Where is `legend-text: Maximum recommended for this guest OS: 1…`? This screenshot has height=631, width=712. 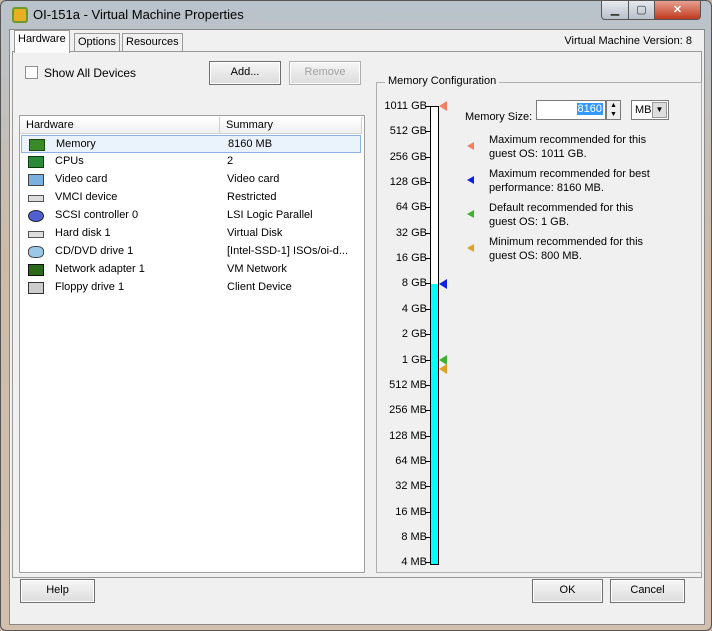
legend-text: Maximum recommended for this guest OS: 1… is located at coordinates (568, 147).